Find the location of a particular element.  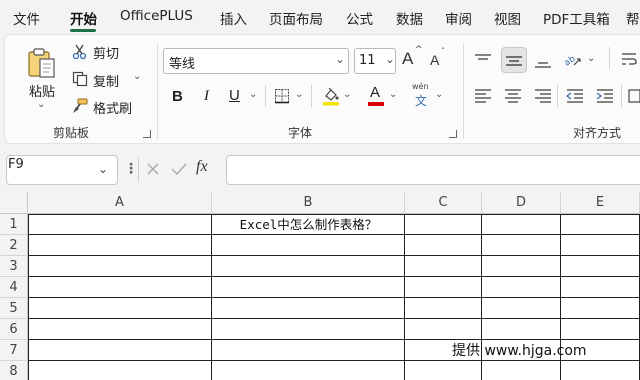

cell-b8 is located at coordinates (308, 370).